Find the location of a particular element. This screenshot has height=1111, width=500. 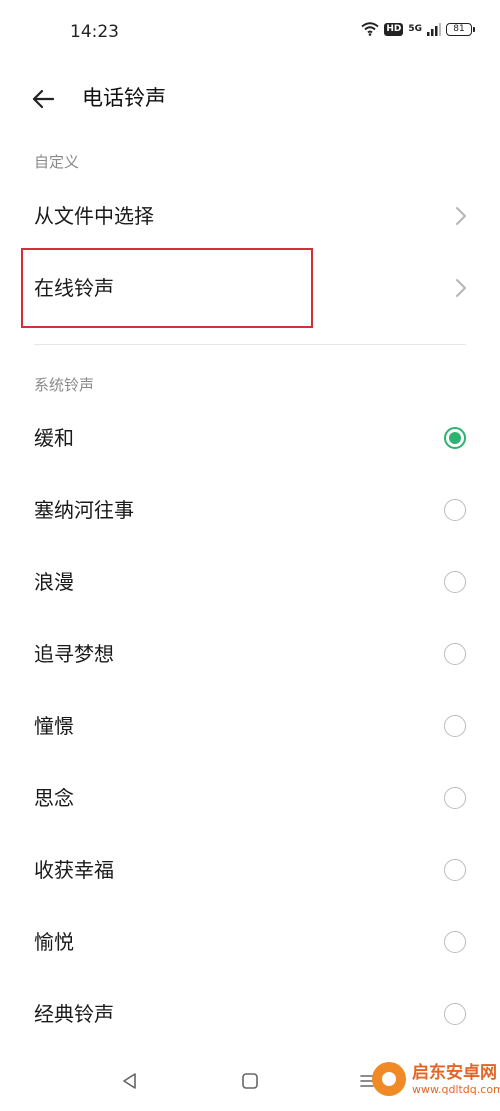

ringtone-row-yuyue: 愉悦 is located at coordinates (250, 942).